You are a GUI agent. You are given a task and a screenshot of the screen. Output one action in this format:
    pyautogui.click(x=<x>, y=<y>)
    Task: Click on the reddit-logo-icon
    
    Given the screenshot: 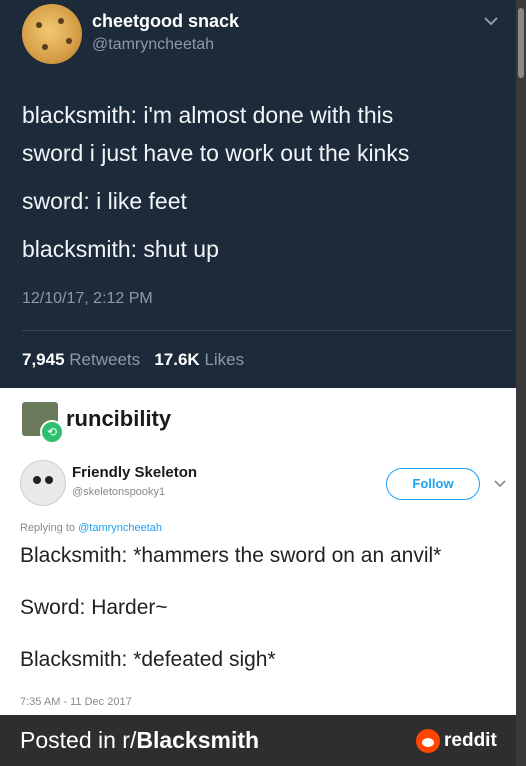 What is the action you would take?
    pyautogui.click(x=428, y=741)
    